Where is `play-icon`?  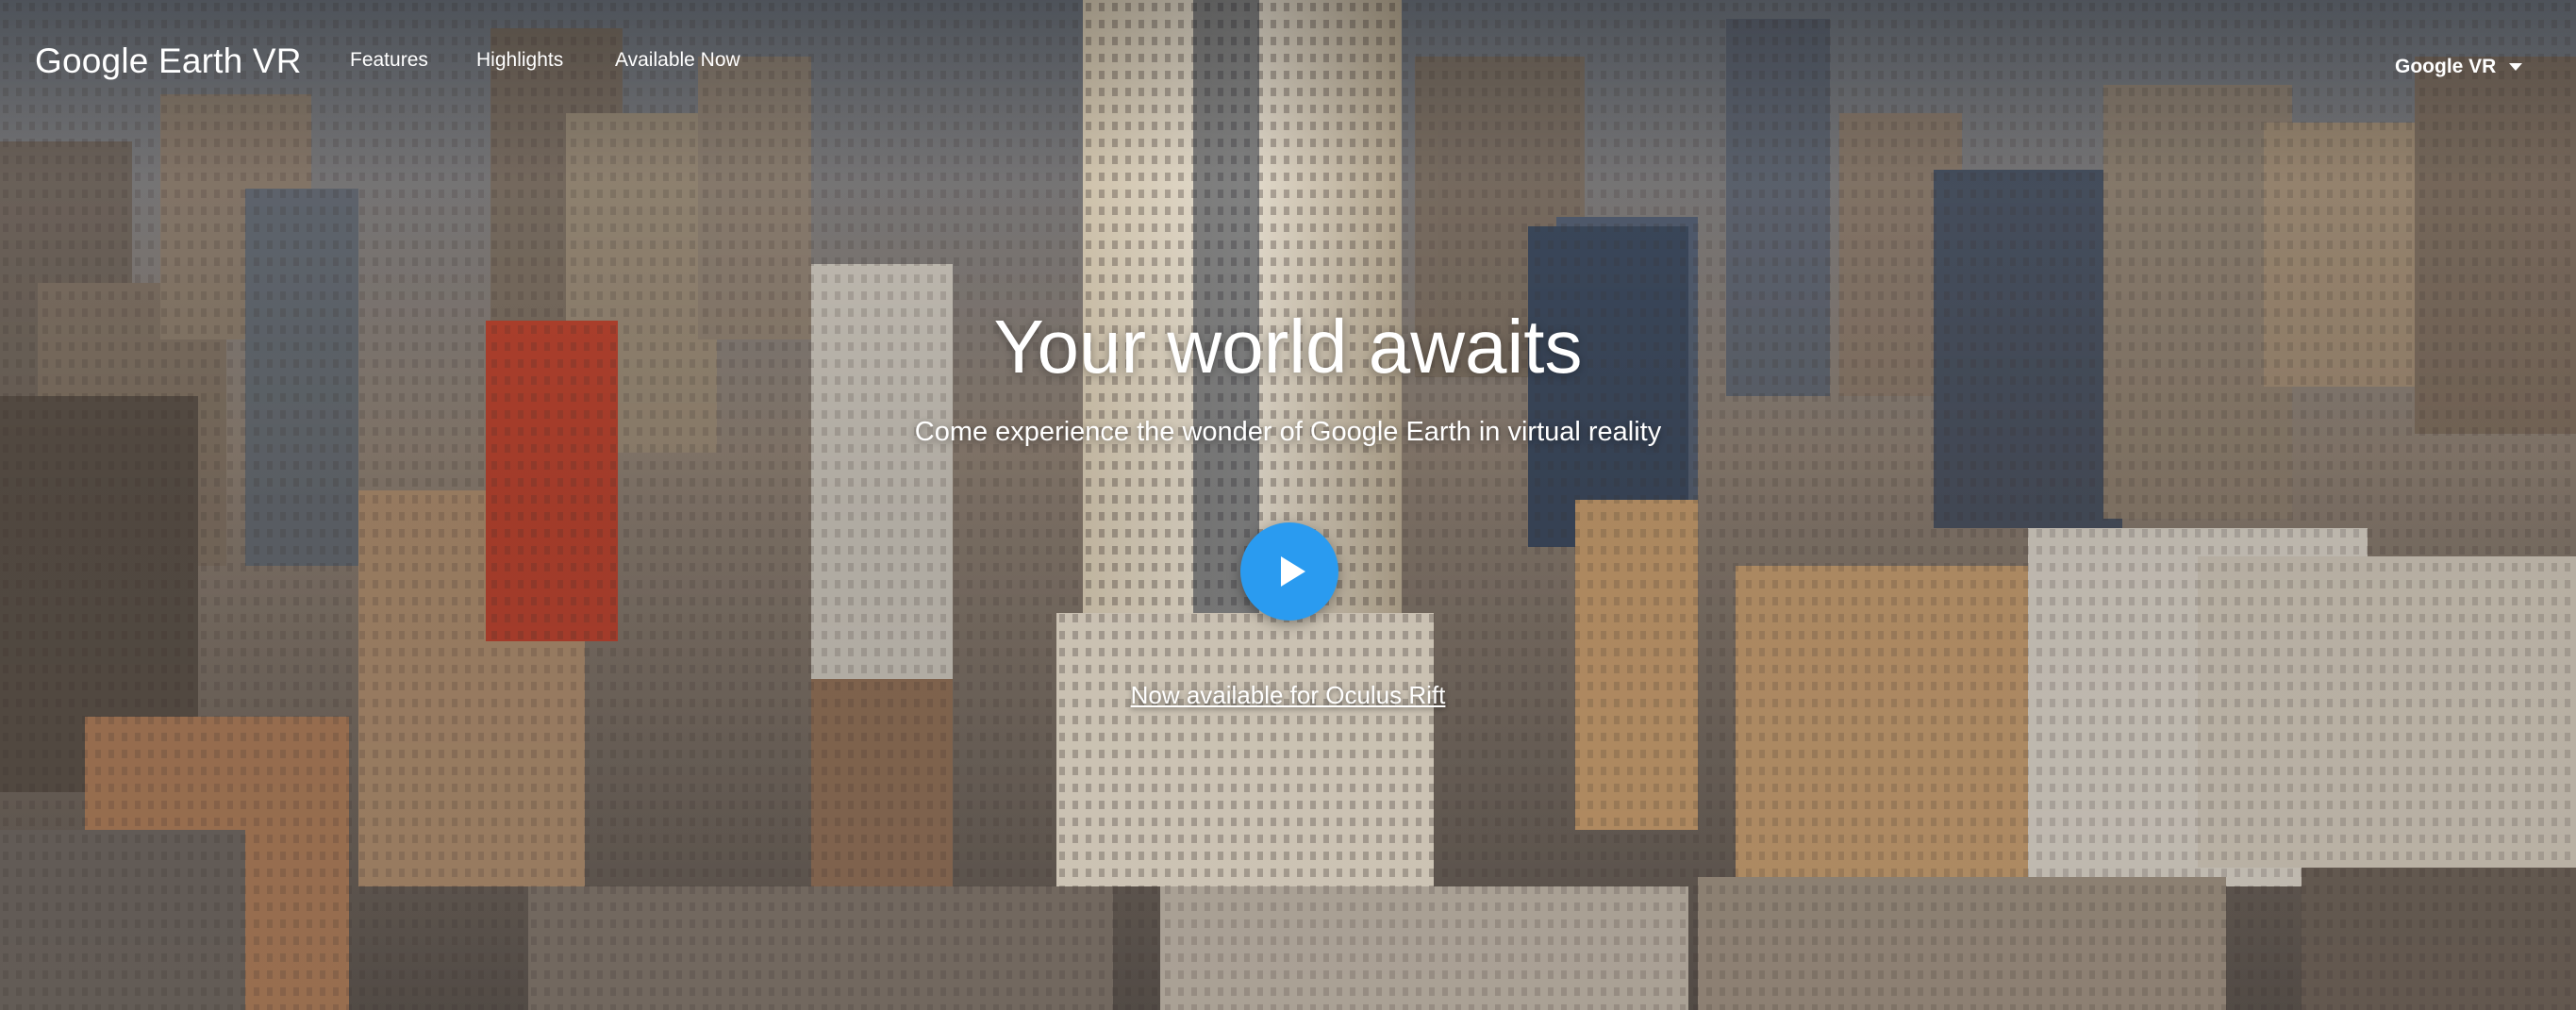
play-icon is located at coordinates (1293, 571).